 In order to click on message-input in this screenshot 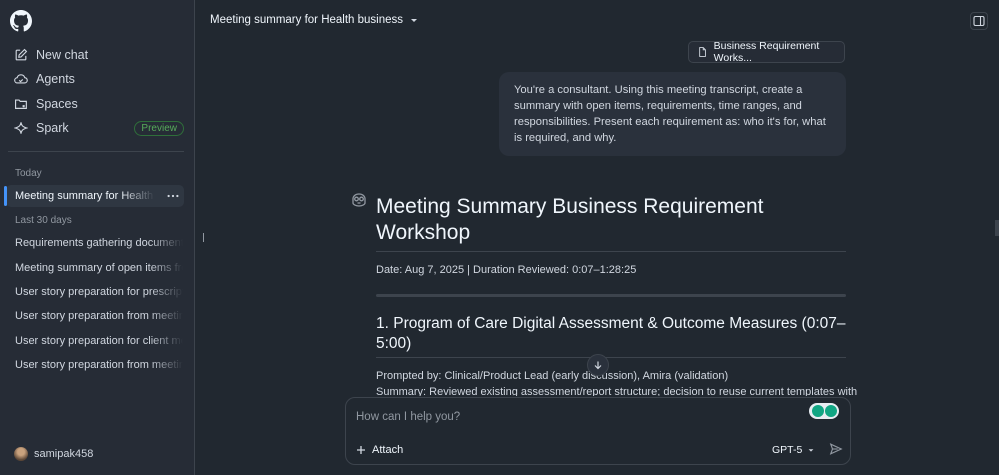, I will do `click(576, 417)`.